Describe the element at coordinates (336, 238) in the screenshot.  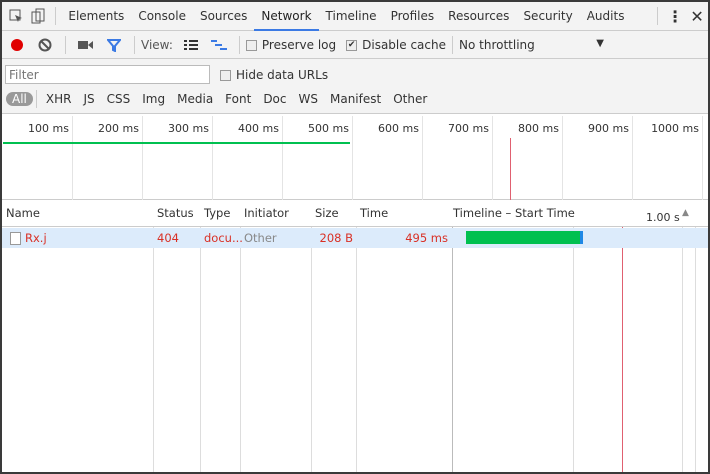
I see `row-size: 208 B` at that location.